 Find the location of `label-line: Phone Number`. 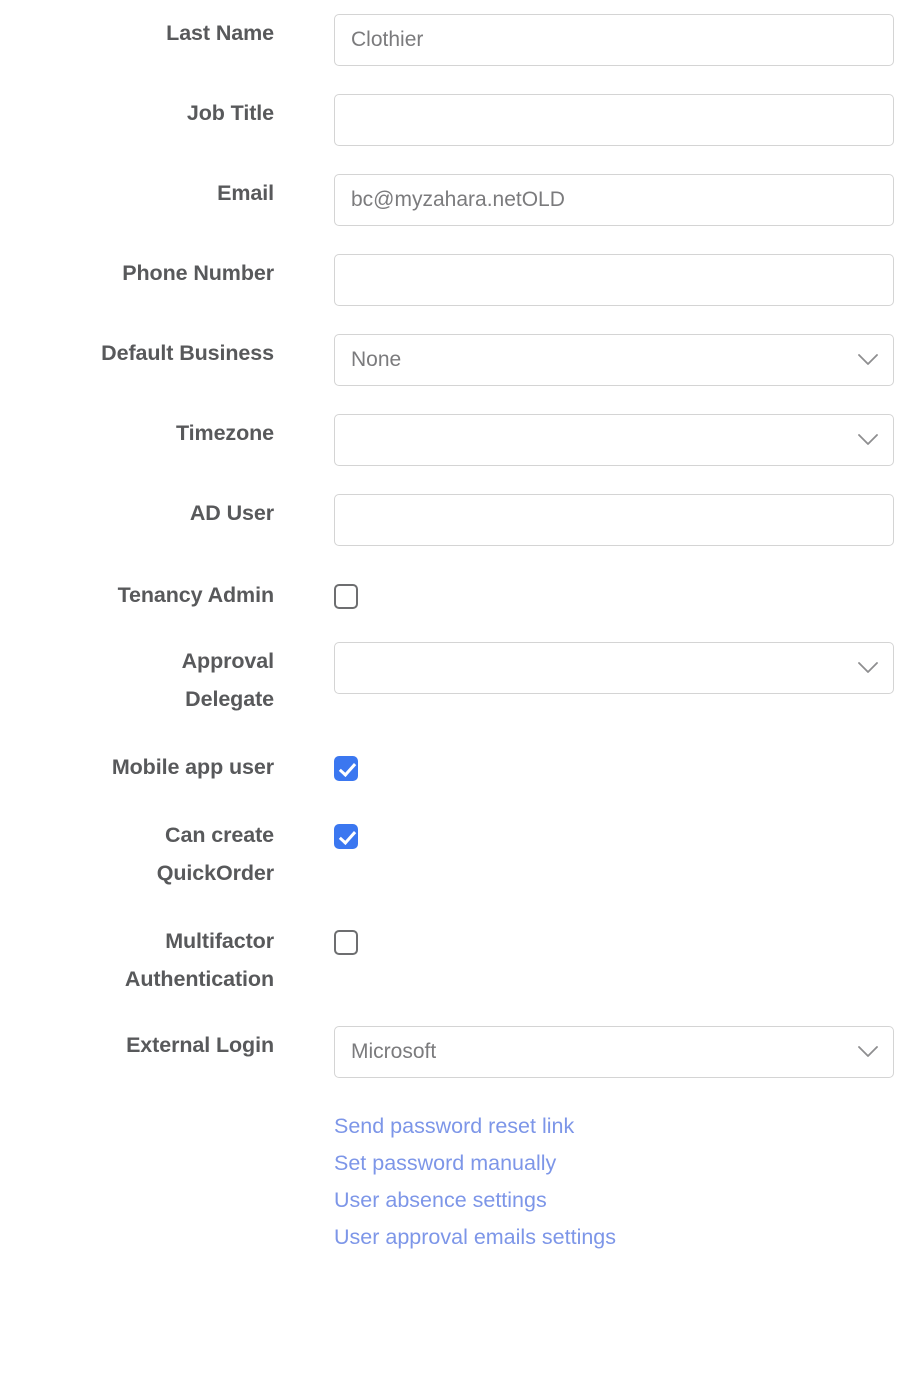

label-line: Phone Number is located at coordinates (198, 273).